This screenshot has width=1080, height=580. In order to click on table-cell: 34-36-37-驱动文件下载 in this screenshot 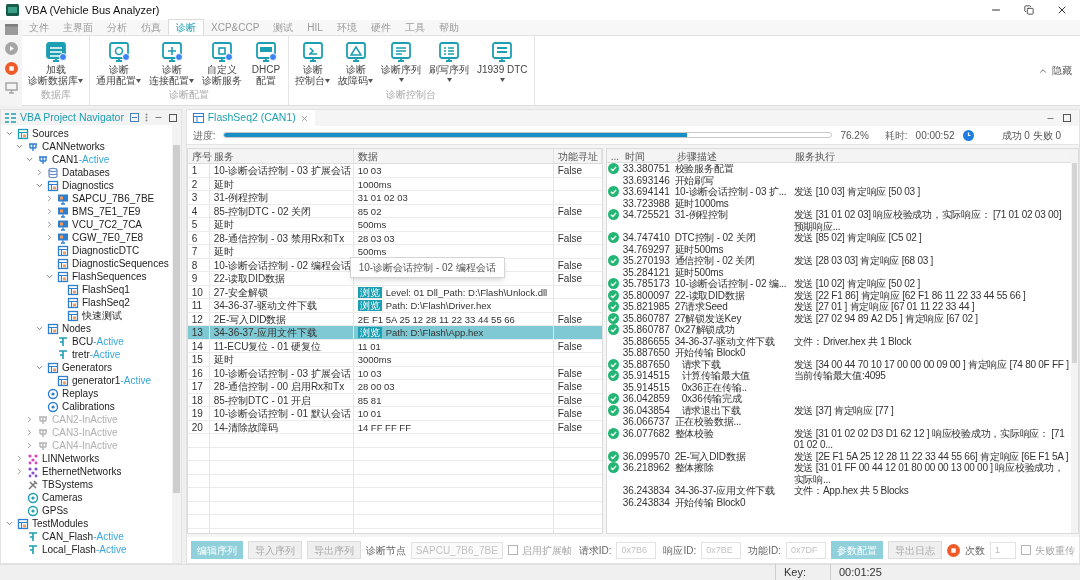, I will do `click(281, 305)`.